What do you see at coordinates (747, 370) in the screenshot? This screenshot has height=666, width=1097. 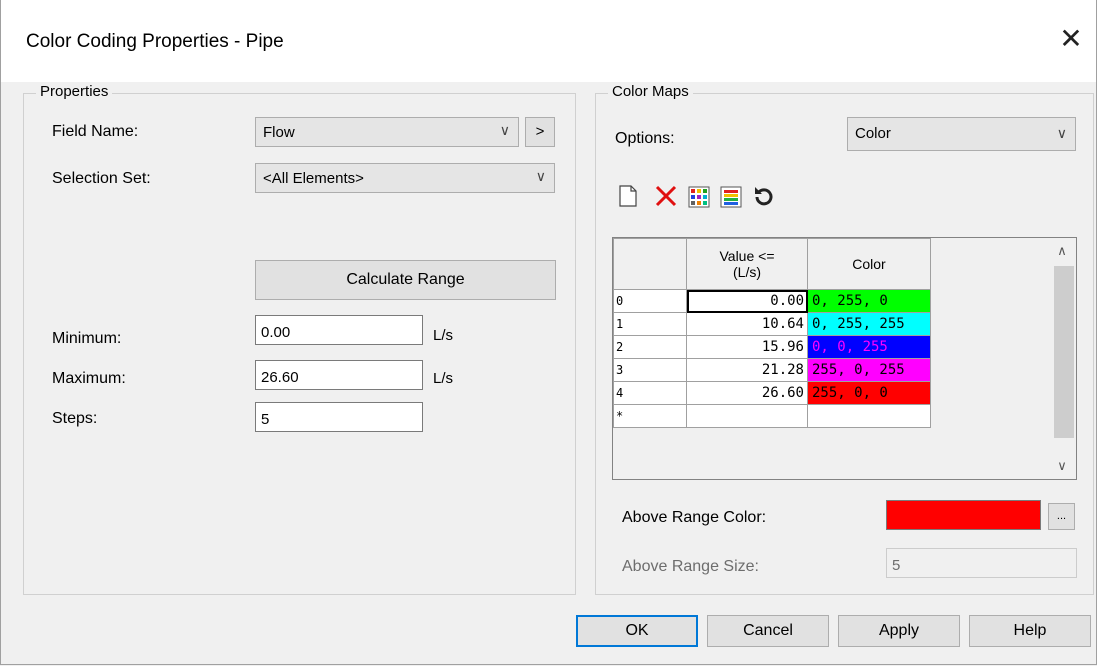 I see `value-cell: 21.28` at bounding box center [747, 370].